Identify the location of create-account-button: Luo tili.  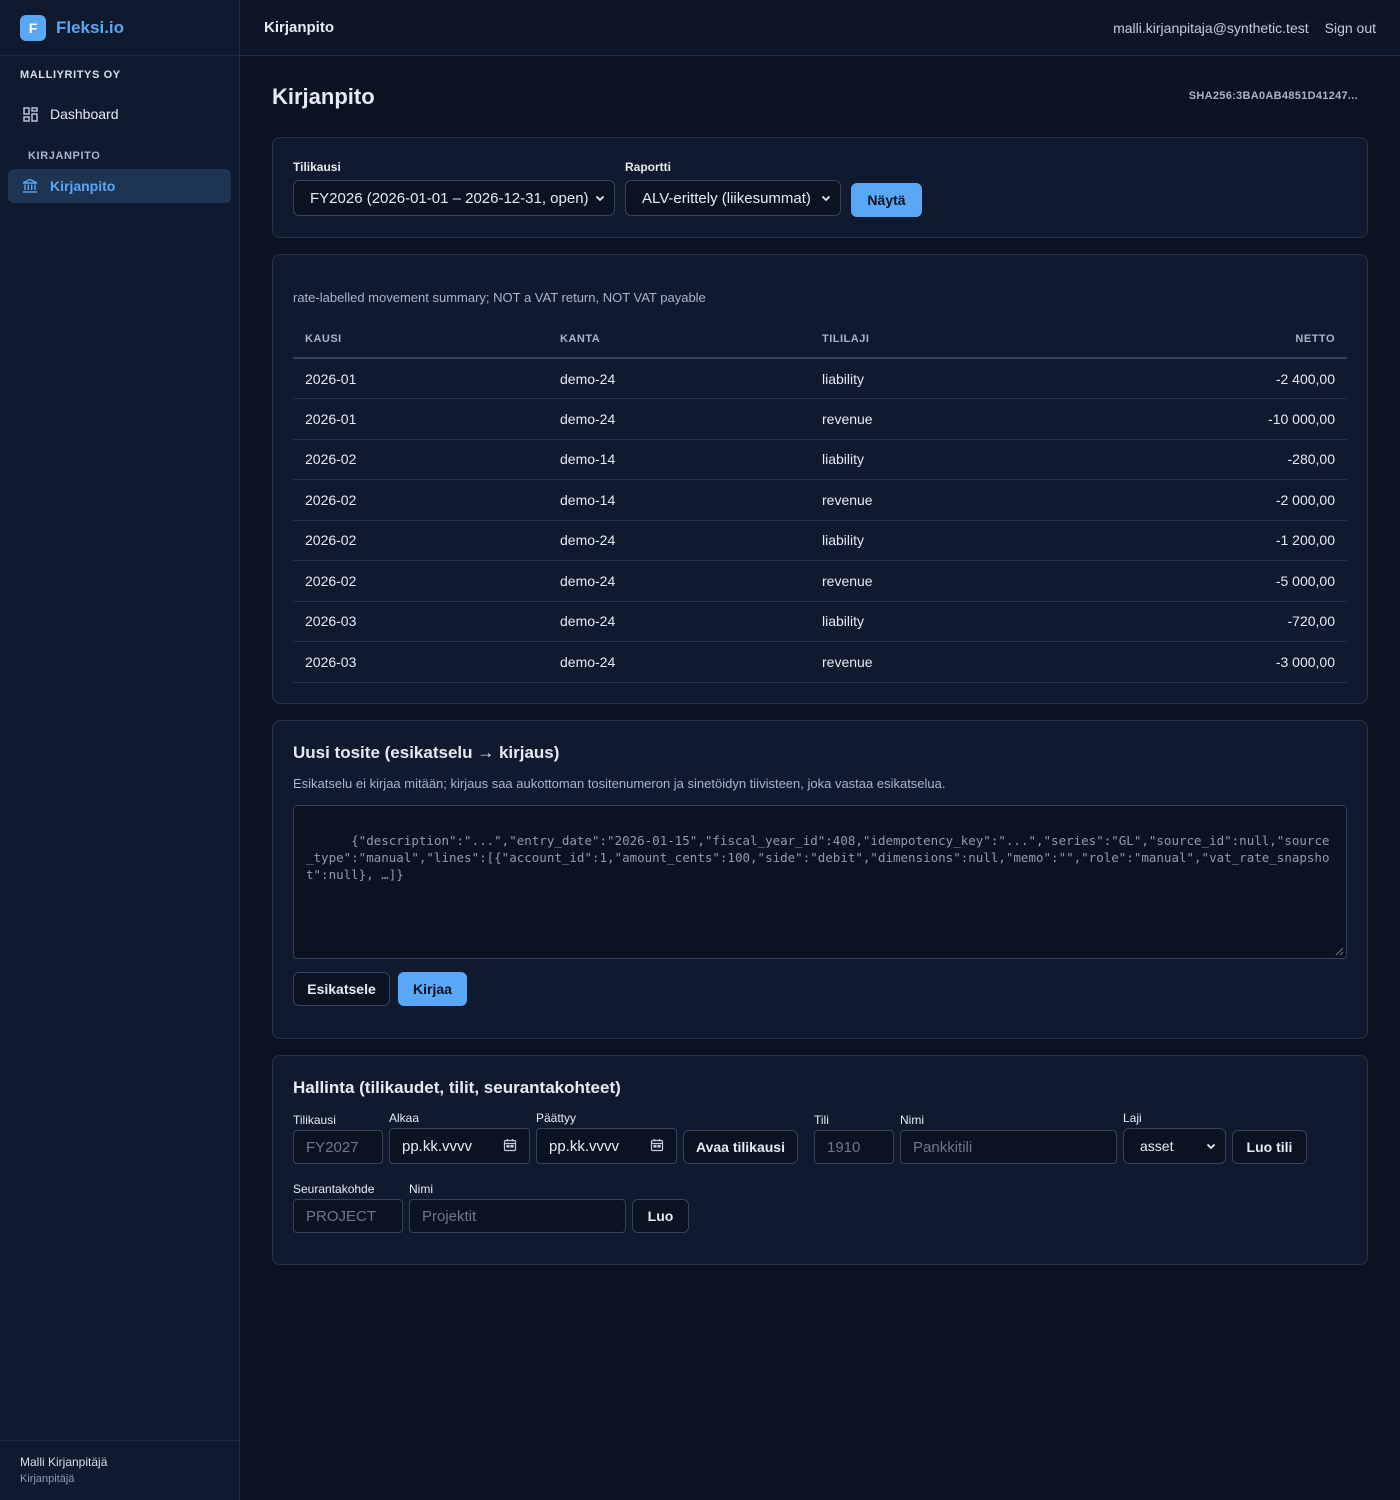
(1269, 1147).